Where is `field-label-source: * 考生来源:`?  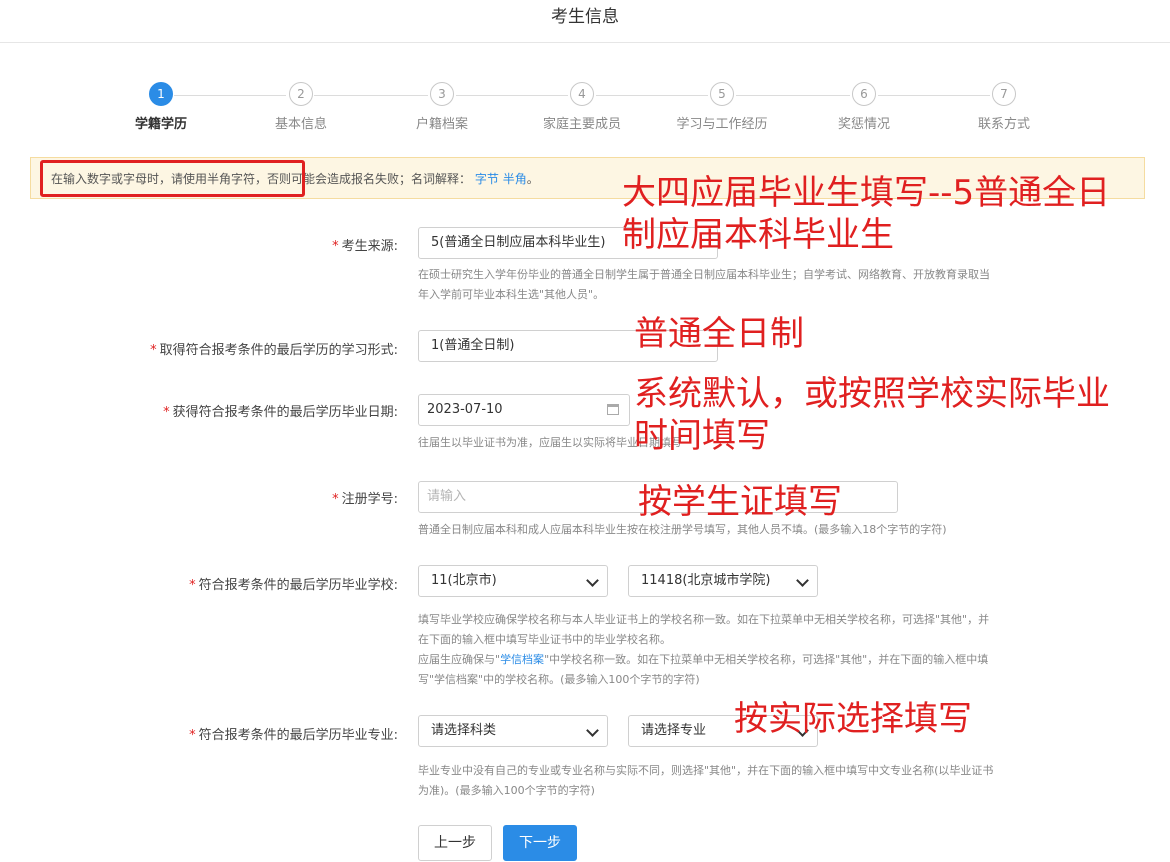 field-label-source: * 考生来源: is located at coordinates (213, 244).